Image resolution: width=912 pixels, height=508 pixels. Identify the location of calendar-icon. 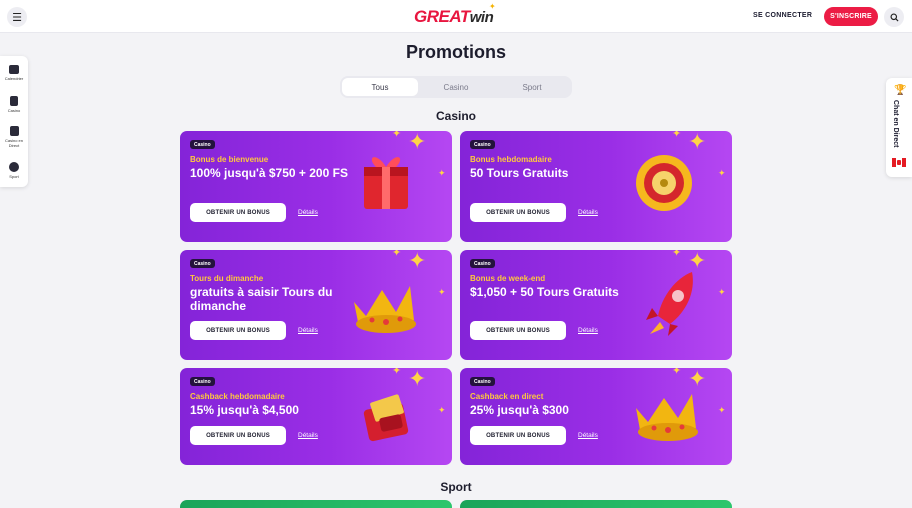
(14, 69).